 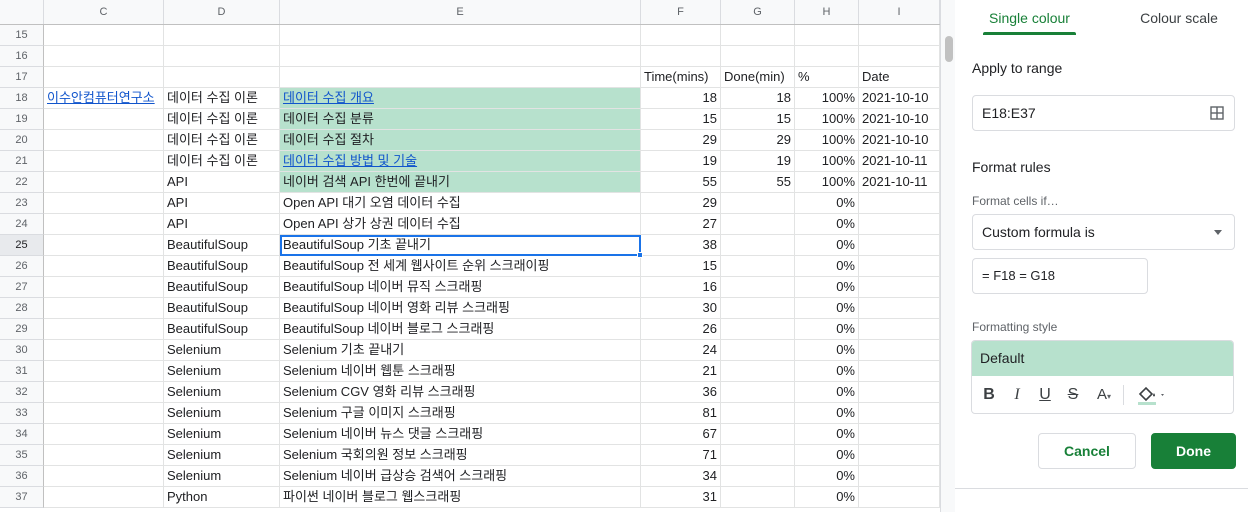 I want to click on cell-f22: 55, so click(x=681, y=182).